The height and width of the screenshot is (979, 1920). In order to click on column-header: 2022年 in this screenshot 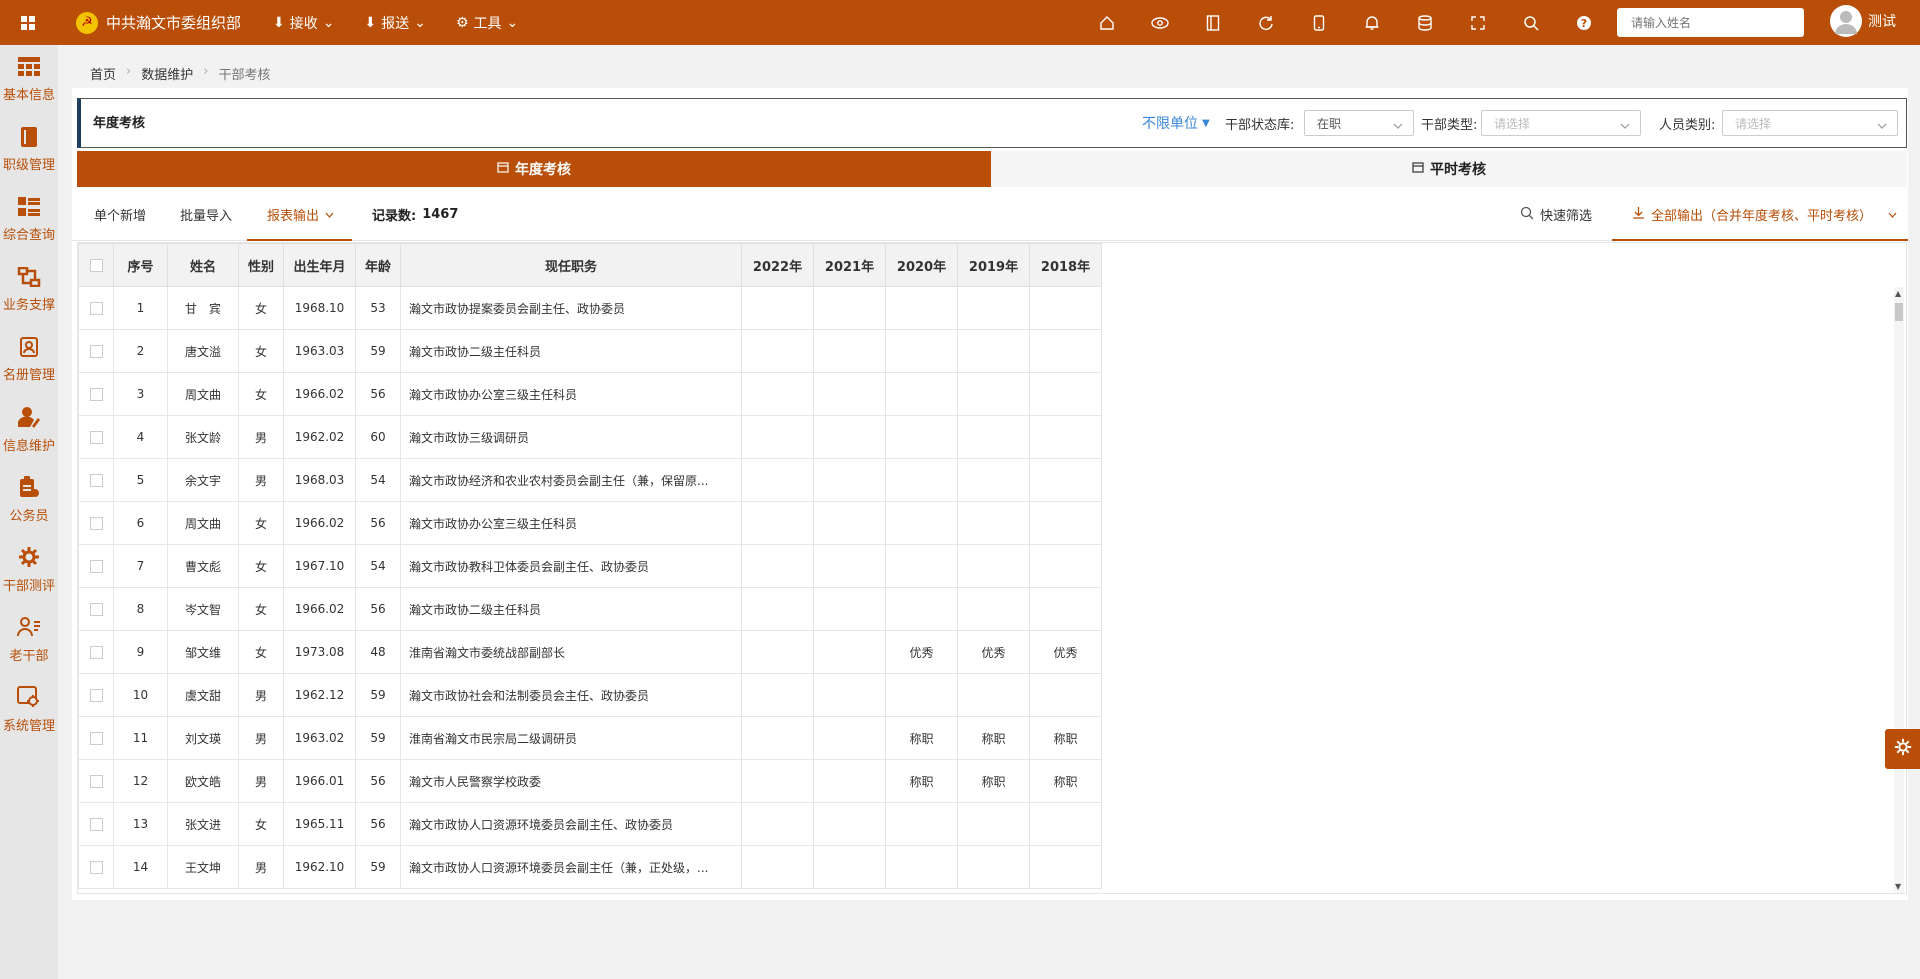, I will do `click(777, 265)`.